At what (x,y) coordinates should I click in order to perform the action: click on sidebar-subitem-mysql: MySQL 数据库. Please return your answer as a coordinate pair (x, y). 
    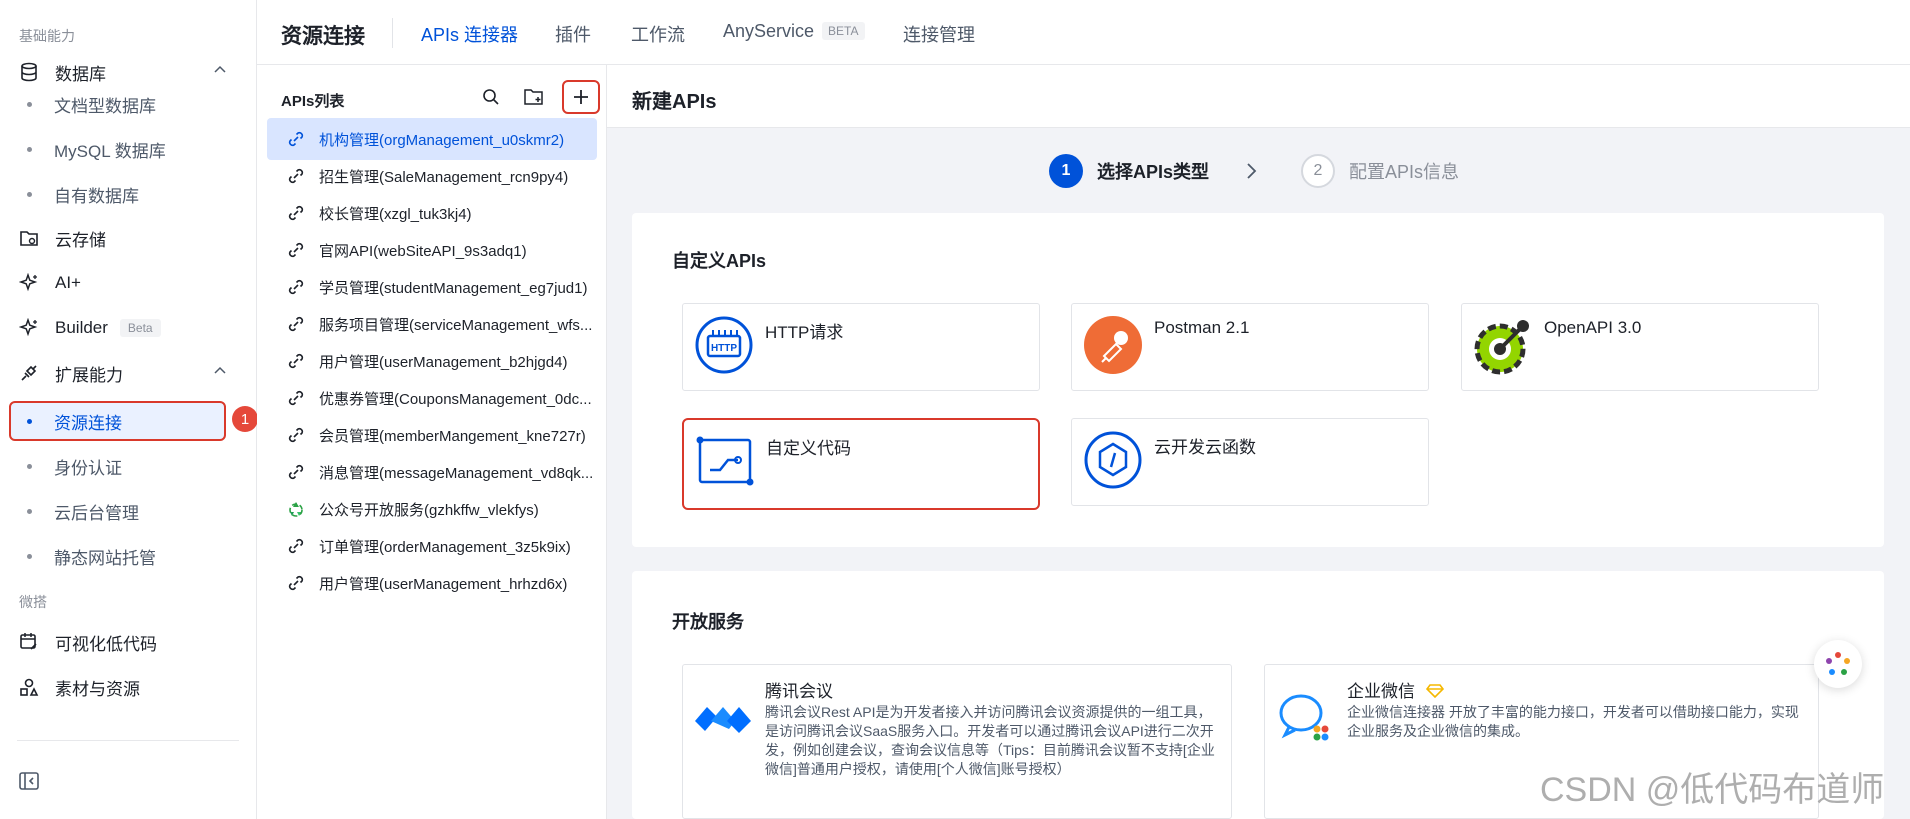
    Looking at the image, I should click on (128, 149).